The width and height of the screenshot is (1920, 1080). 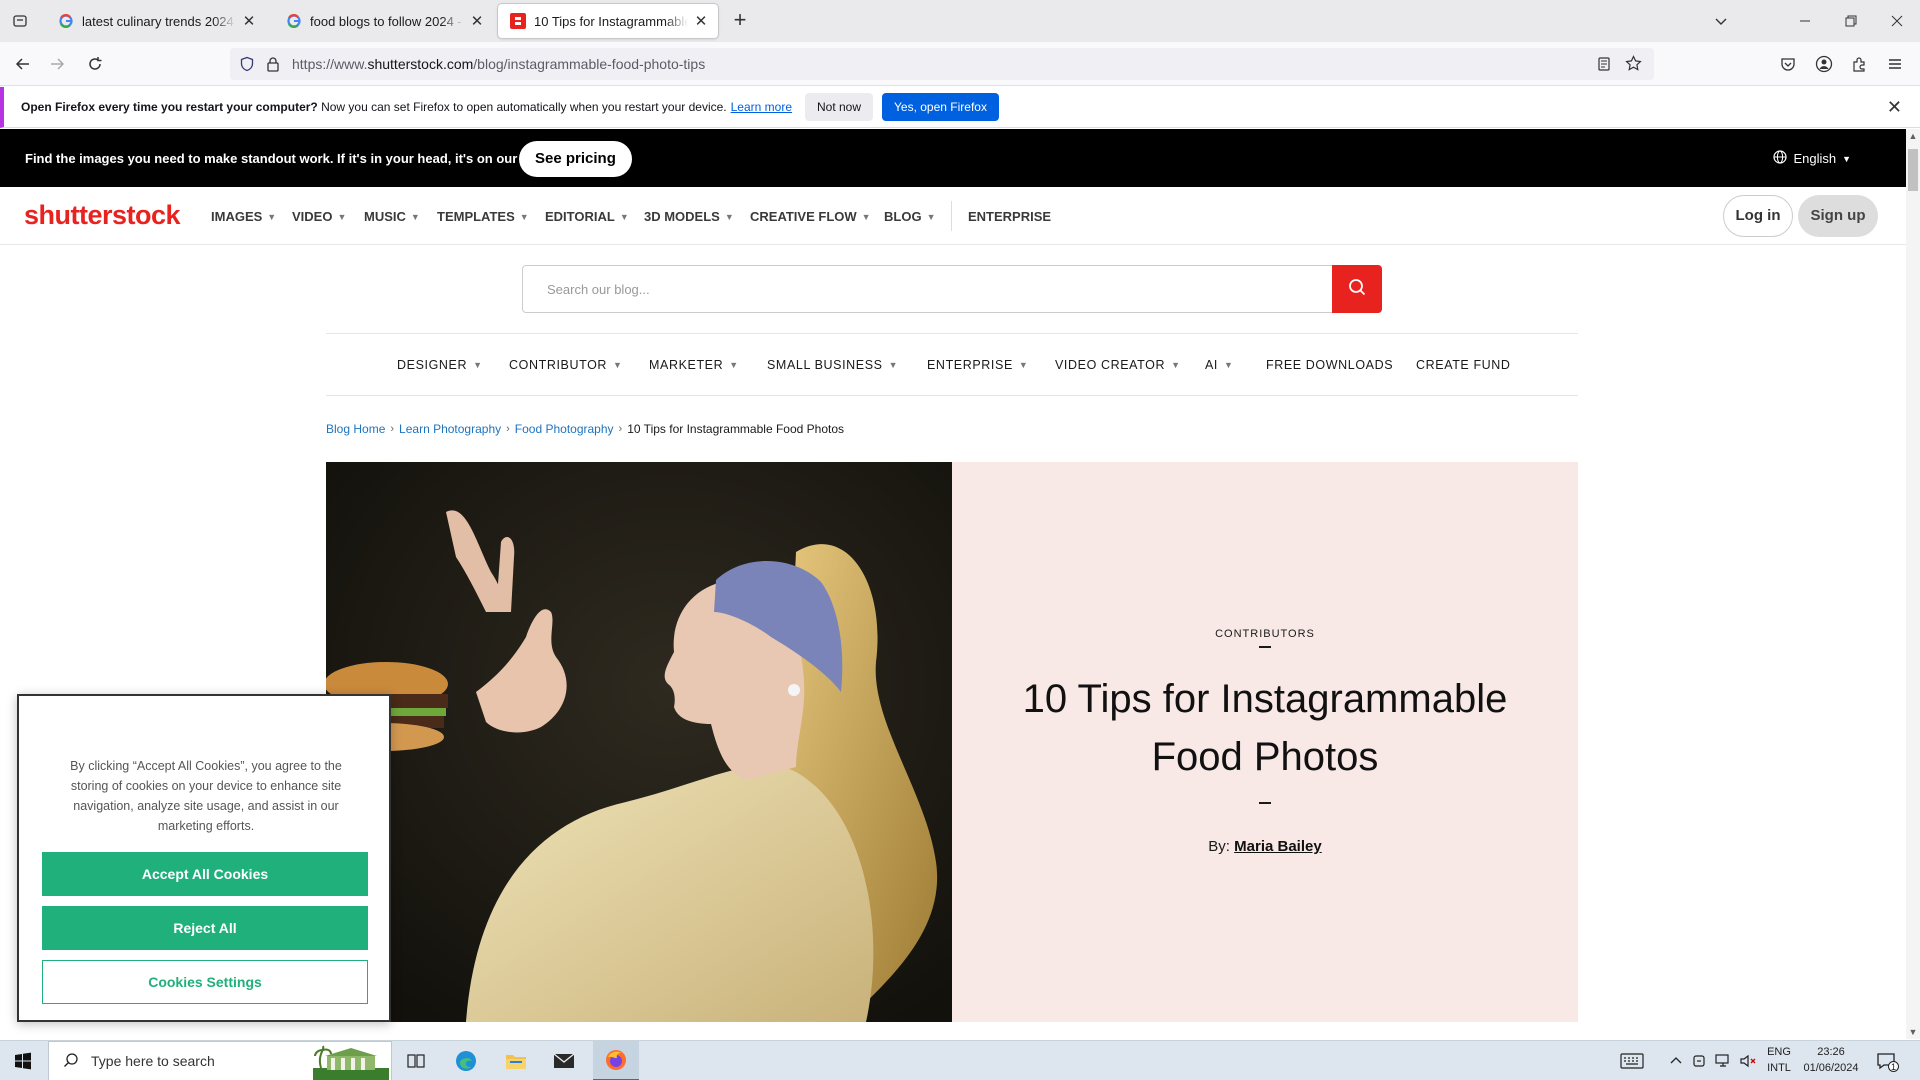 What do you see at coordinates (740, 21) in the screenshot?
I see `new-tab-button: +` at bounding box center [740, 21].